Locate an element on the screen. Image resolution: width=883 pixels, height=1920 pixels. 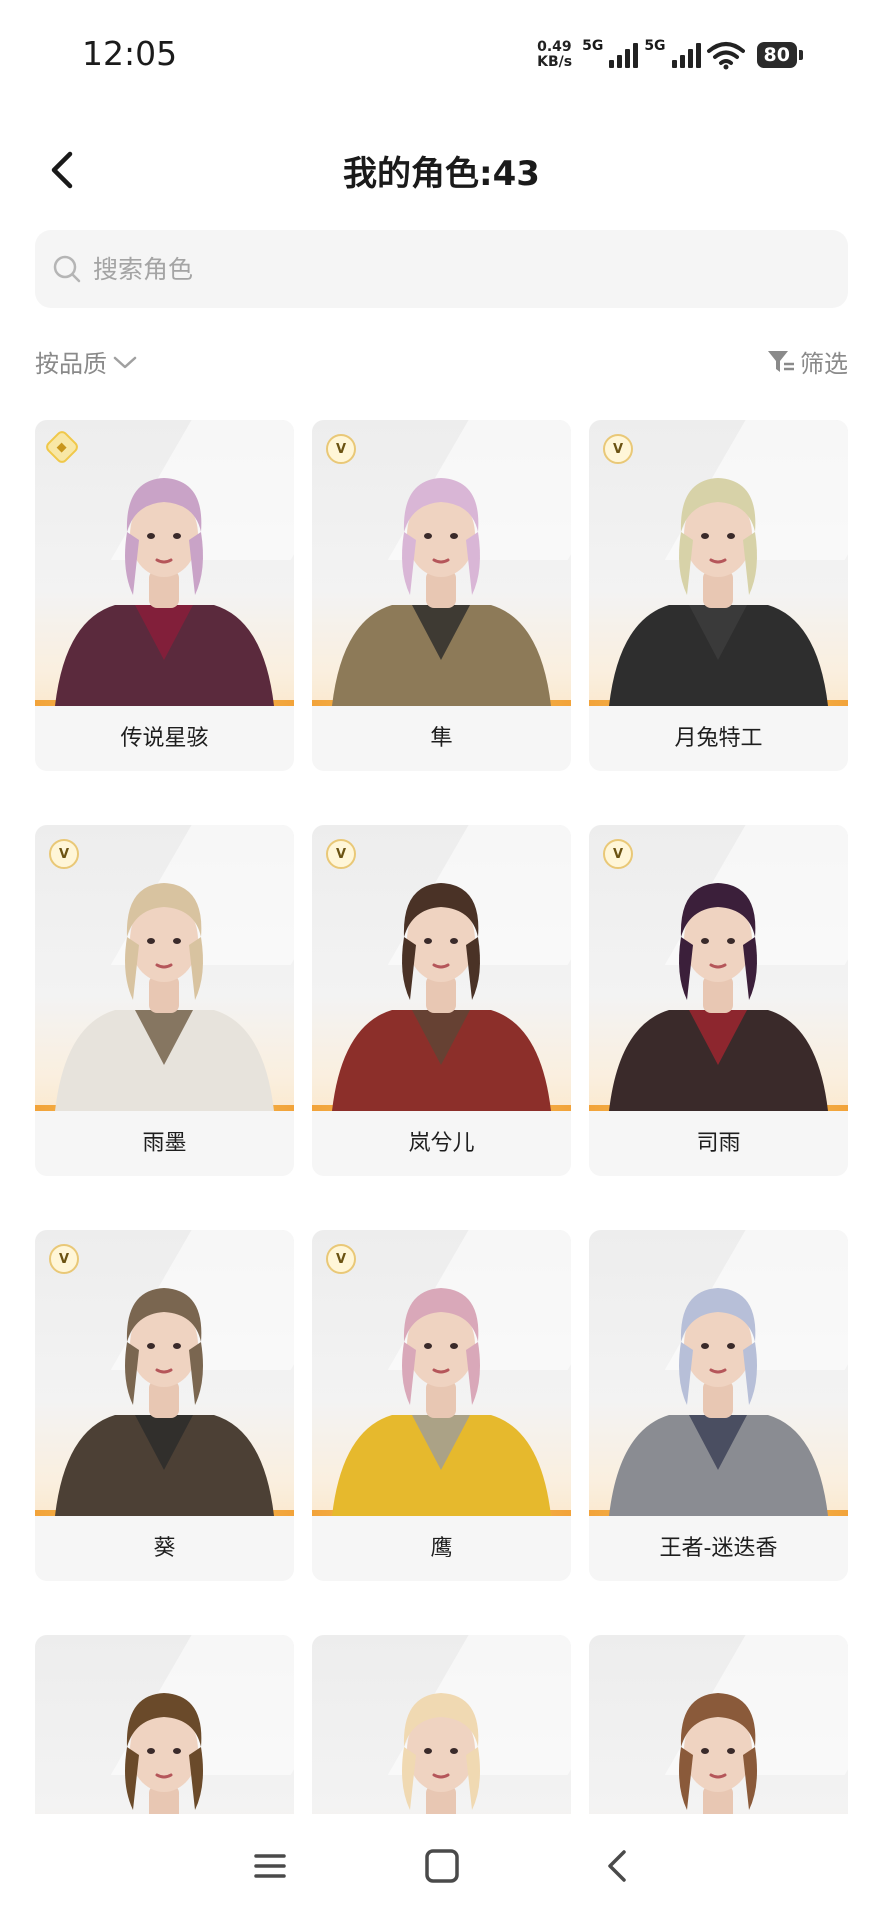
character-card: V 司雨 is located at coordinates (718, 1000).